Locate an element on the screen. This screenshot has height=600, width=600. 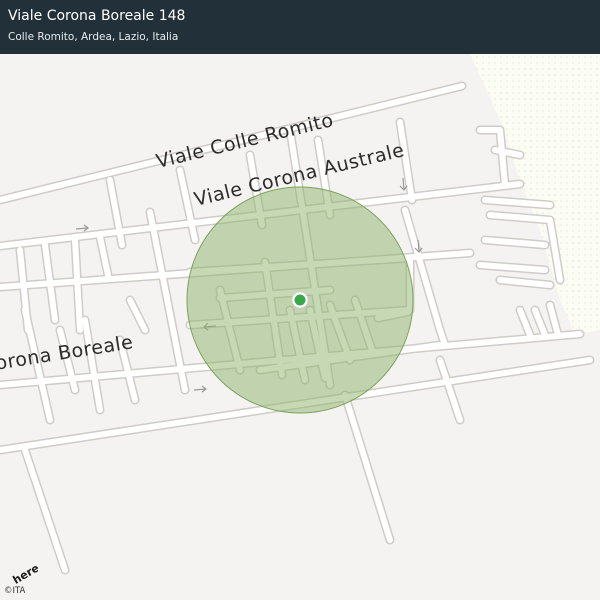
location-dot-icon is located at coordinates (300, 300).